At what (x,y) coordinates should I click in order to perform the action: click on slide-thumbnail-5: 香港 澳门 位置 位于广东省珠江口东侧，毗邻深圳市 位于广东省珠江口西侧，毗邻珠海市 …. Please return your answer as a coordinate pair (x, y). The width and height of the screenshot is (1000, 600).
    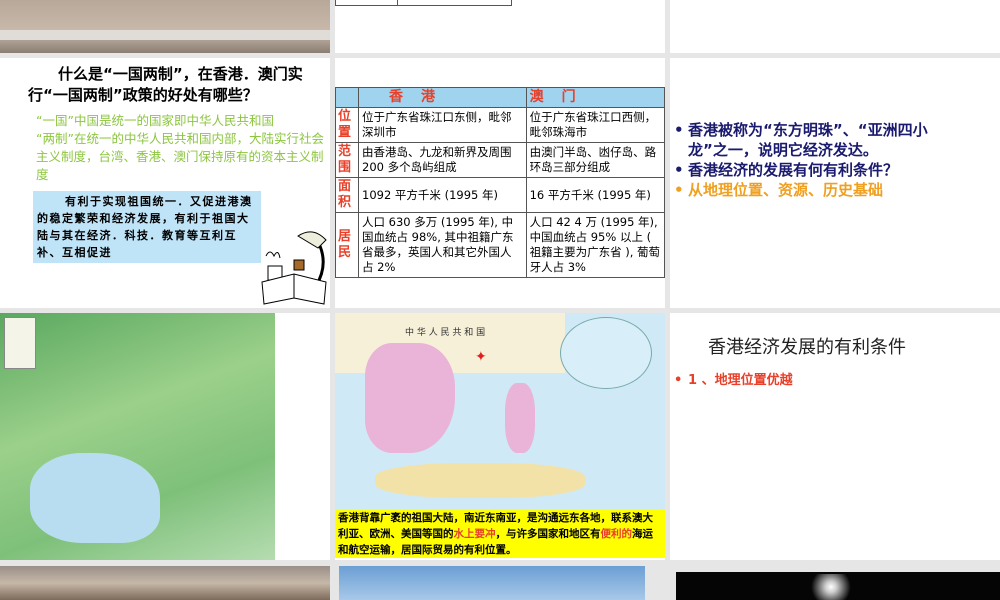
    Looking at the image, I should click on (500, 183).